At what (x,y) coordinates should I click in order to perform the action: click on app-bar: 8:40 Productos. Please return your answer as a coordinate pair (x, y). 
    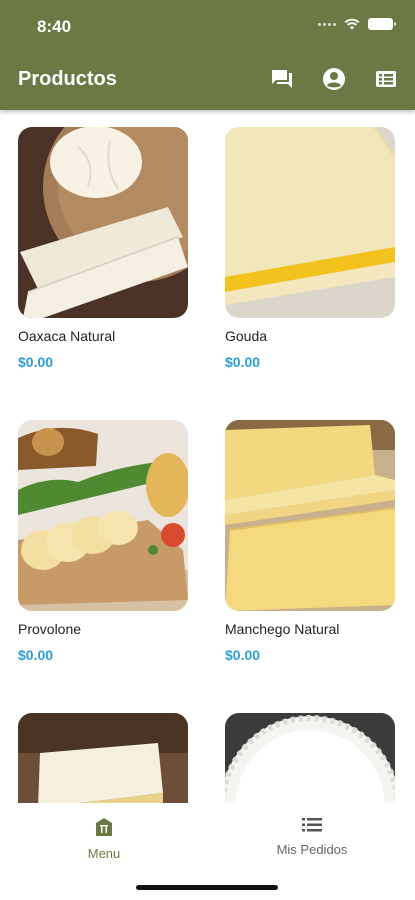
    Looking at the image, I should click on (207, 55).